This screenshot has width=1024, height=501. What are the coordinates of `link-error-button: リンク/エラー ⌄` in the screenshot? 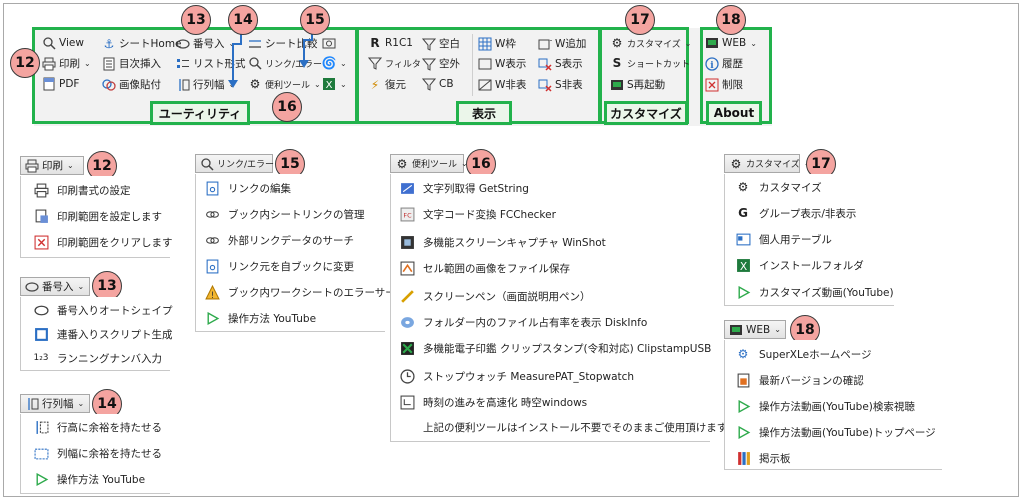 It's located at (290, 63).